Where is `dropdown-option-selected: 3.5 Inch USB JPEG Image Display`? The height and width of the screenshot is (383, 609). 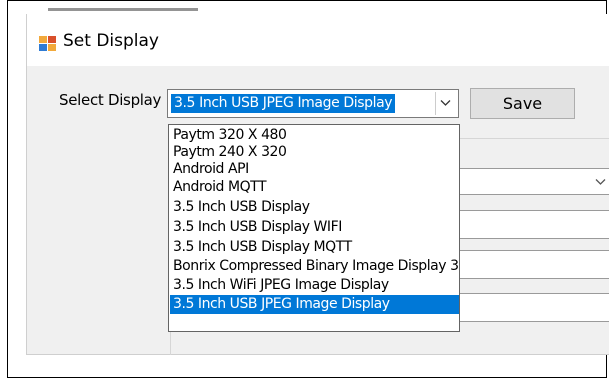
dropdown-option-selected: 3.5 Inch USB JPEG Image Display is located at coordinates (314, 304).